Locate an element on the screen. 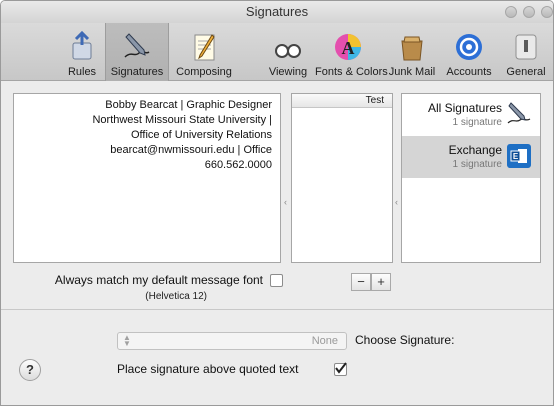 This screenshot has height=406, width=554. tab-junk-mail: Junk Mail is located at coordinates (412, 52).